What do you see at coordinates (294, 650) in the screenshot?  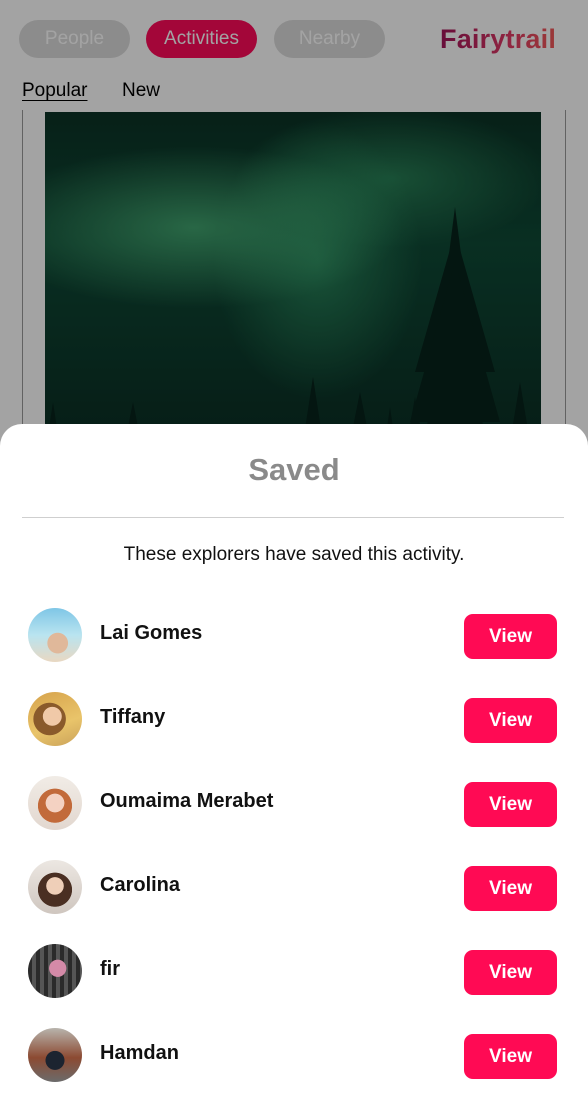 I see `list-item: Lai Gomes View` at bounding box center [294, 650].